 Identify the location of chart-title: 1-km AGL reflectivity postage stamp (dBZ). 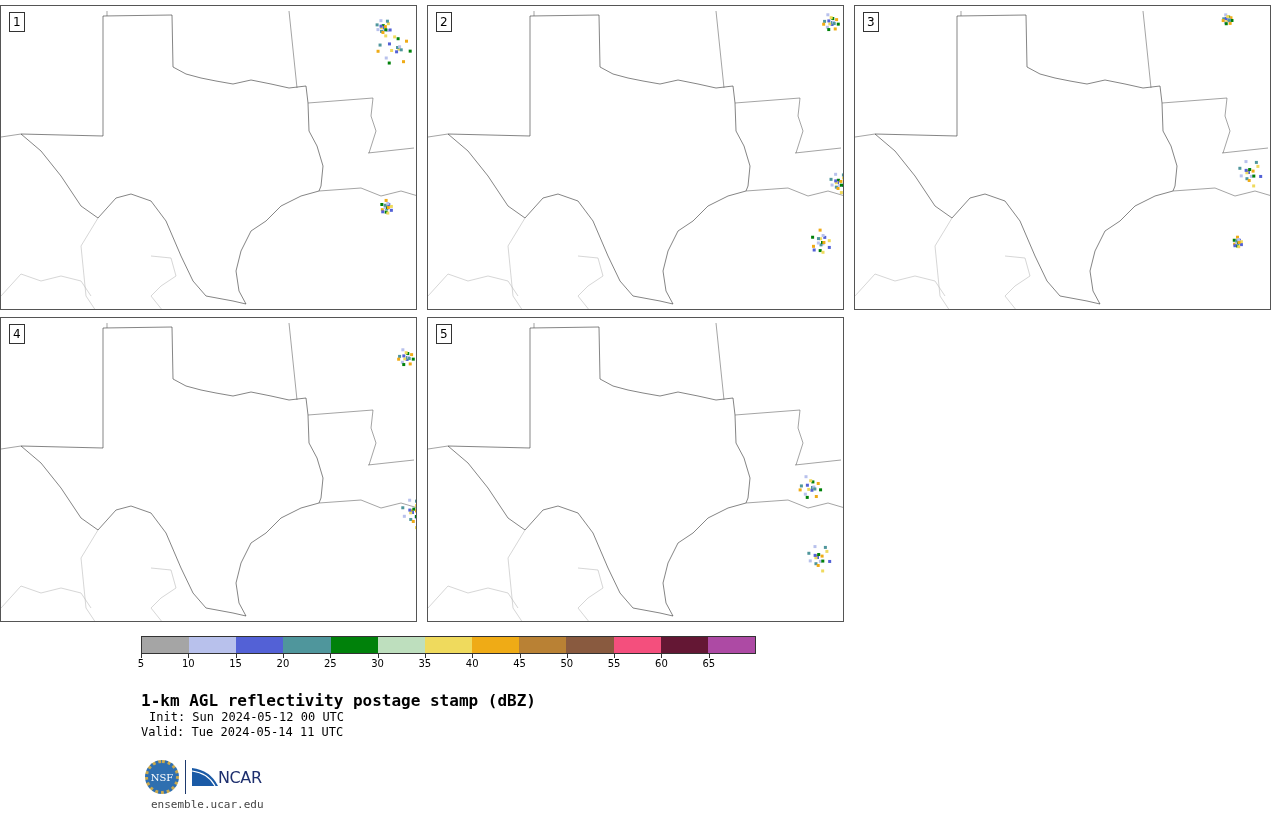
(339, 701).